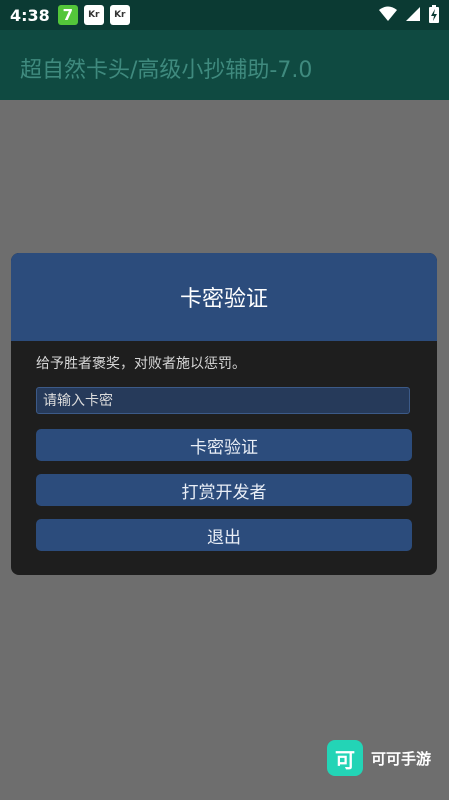  Describe the element at coordinates (224, 15) in the screenshot. I see `status-bar: 4:38 7 Kr Kr` at that location.